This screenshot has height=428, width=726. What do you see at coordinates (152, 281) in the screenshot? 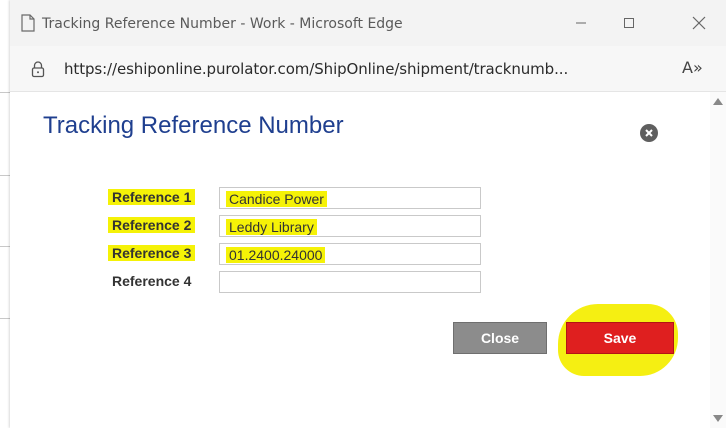
I see `reference-4-label: Reference 4` at bounding box center [152, 281].